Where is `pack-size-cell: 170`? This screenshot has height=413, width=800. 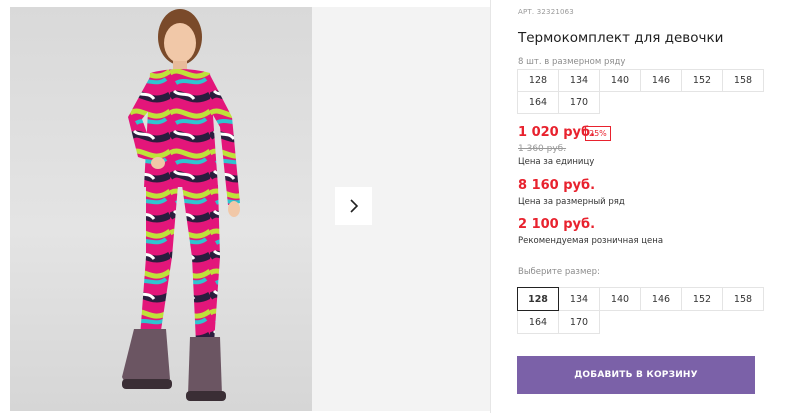
pack-size-cell: 170 is located at coordinates (579, 102).